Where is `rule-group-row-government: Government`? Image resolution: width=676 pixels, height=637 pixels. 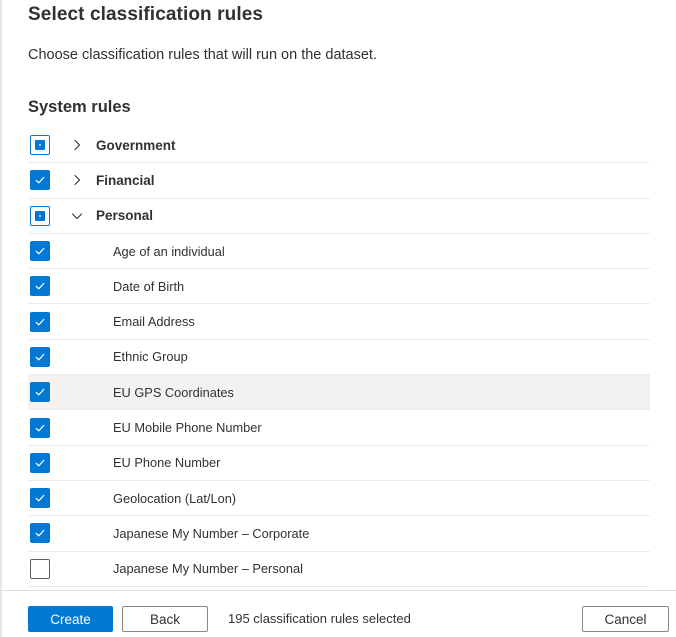
rule-group-row-government: Government is located at coordinates (339, 146).